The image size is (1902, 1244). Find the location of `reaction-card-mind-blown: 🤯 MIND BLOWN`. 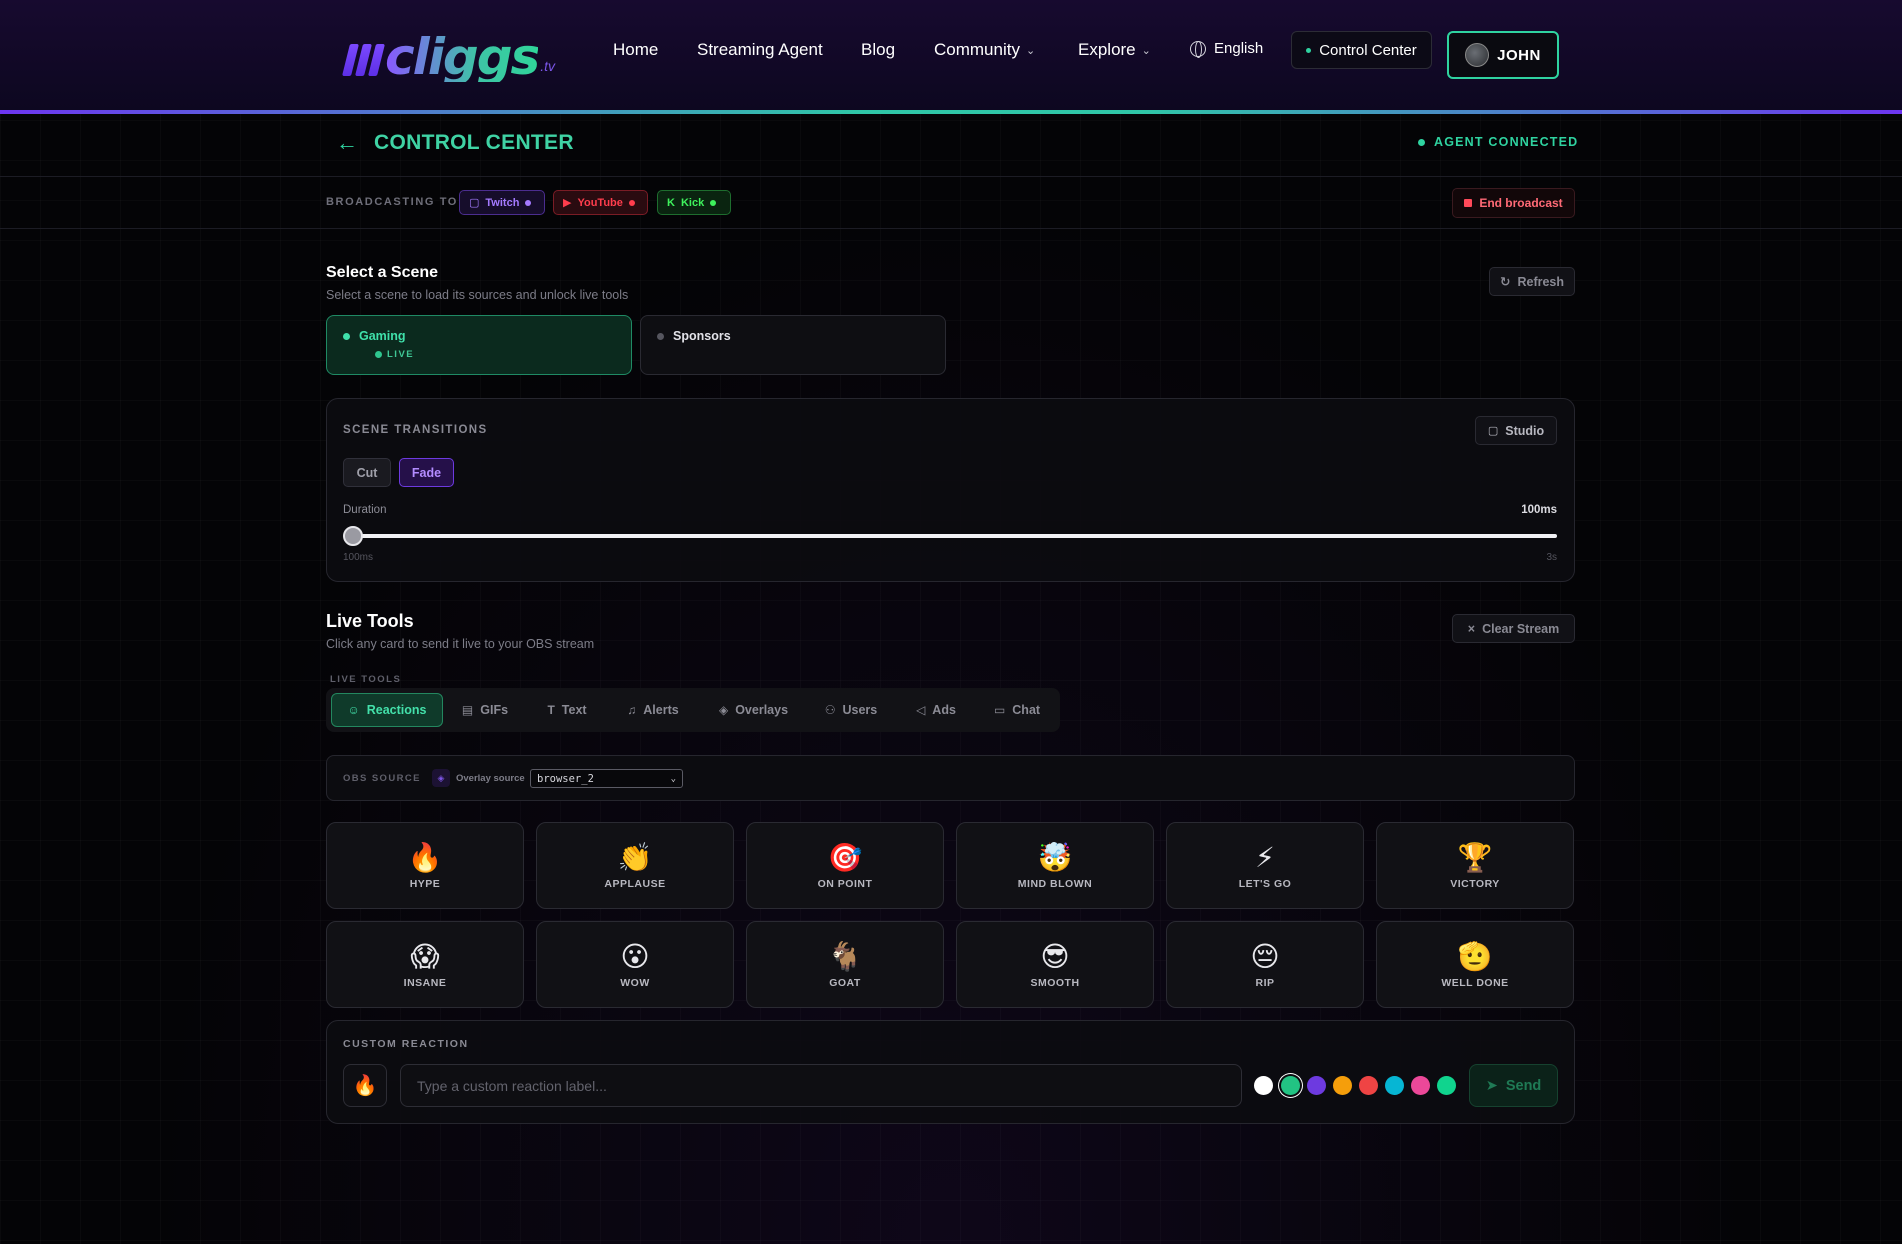

reaction-card-mind-blown: 🤯 MIND BLOWN is located at coordinates (1055, 865).